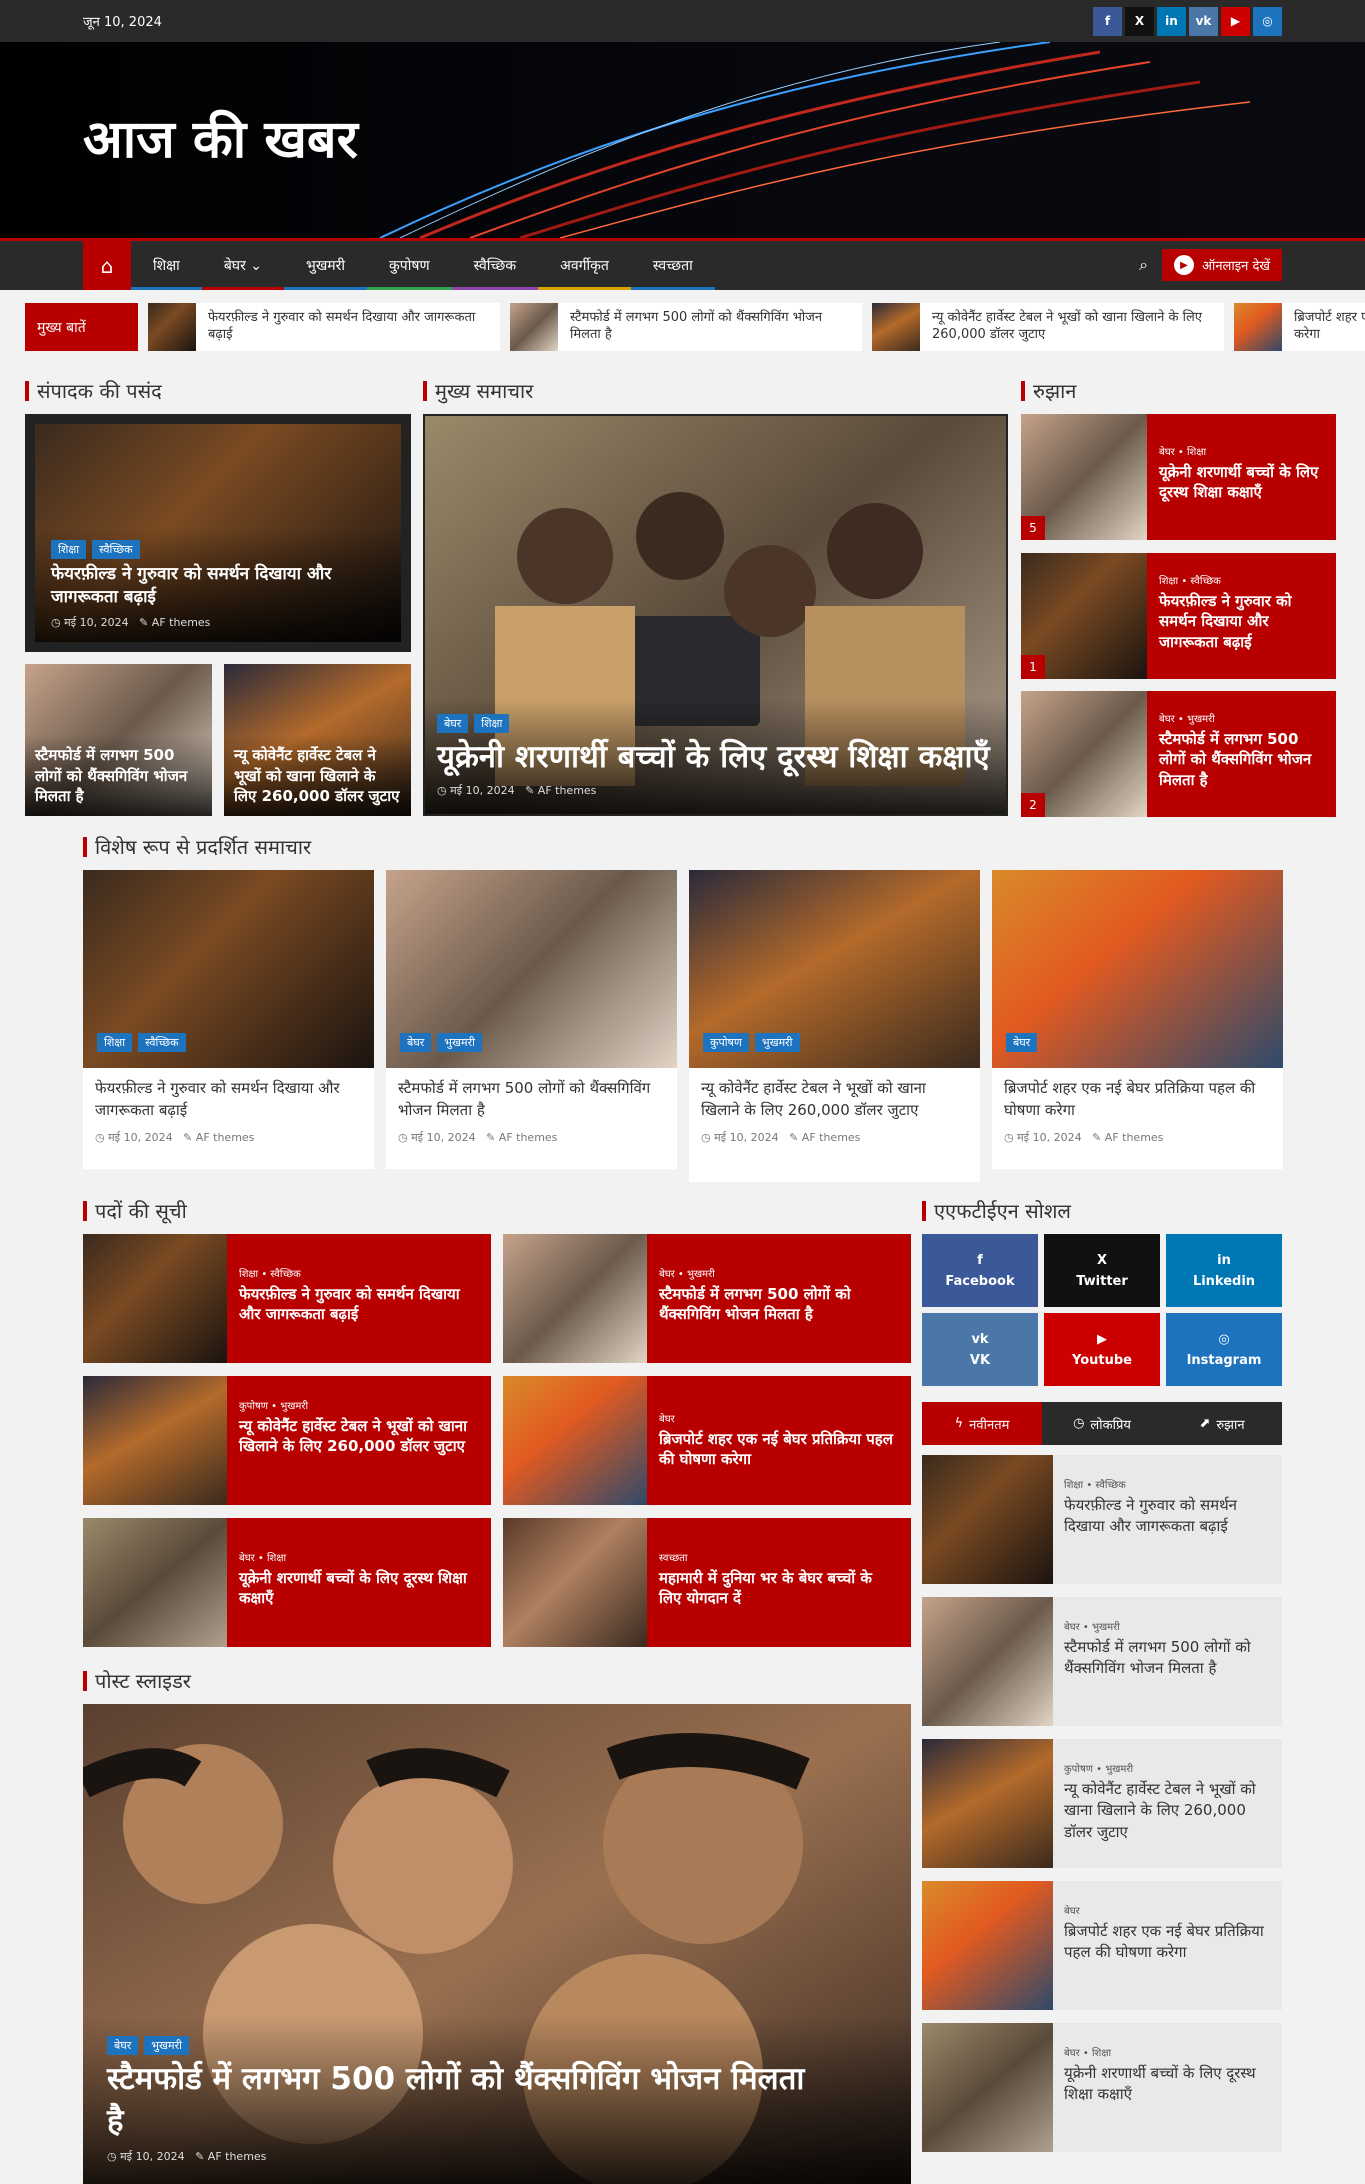 This screenshot has width=1365, height=2184. What do you see at coordinates (93, 391) in the screenshot?
I see `editors-pick-heading: संपादक की पसंद` at bounding box center [93, 391].